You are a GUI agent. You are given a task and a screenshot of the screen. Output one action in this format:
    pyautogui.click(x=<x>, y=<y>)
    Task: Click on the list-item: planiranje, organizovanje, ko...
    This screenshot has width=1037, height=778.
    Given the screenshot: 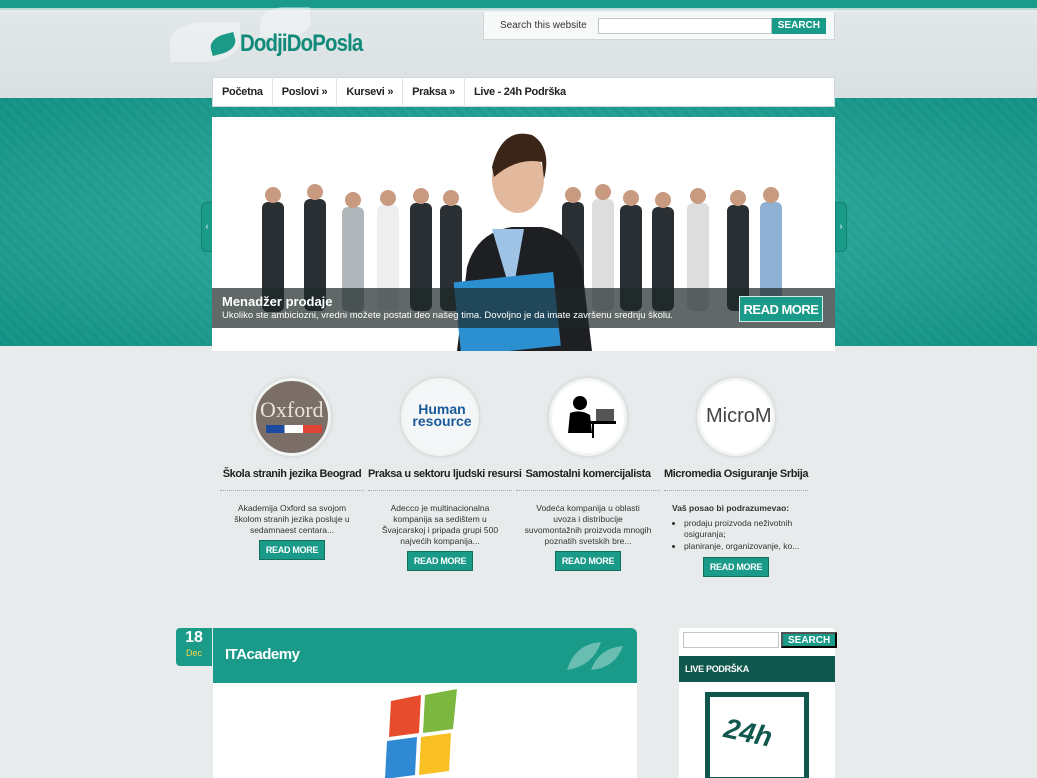 What is the action you would take?
    pyautogui.click(x=746, y=546)
    